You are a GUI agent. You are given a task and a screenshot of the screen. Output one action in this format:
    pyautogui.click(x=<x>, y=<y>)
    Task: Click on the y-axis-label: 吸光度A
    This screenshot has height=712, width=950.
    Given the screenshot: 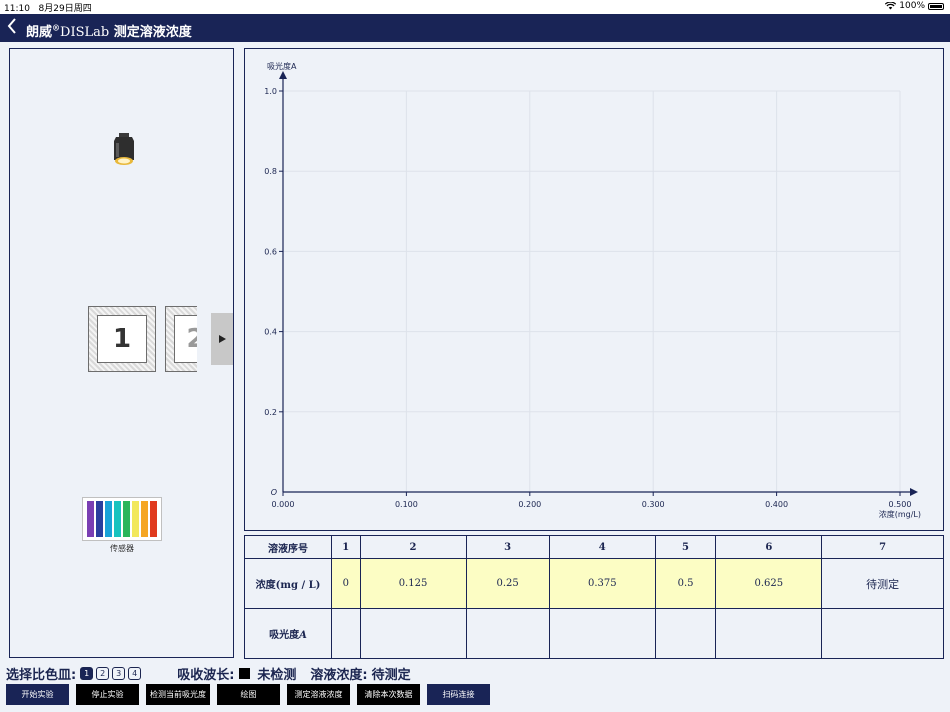 What is the action you would take?
    pyautogui.click(x=282, y=66)
    